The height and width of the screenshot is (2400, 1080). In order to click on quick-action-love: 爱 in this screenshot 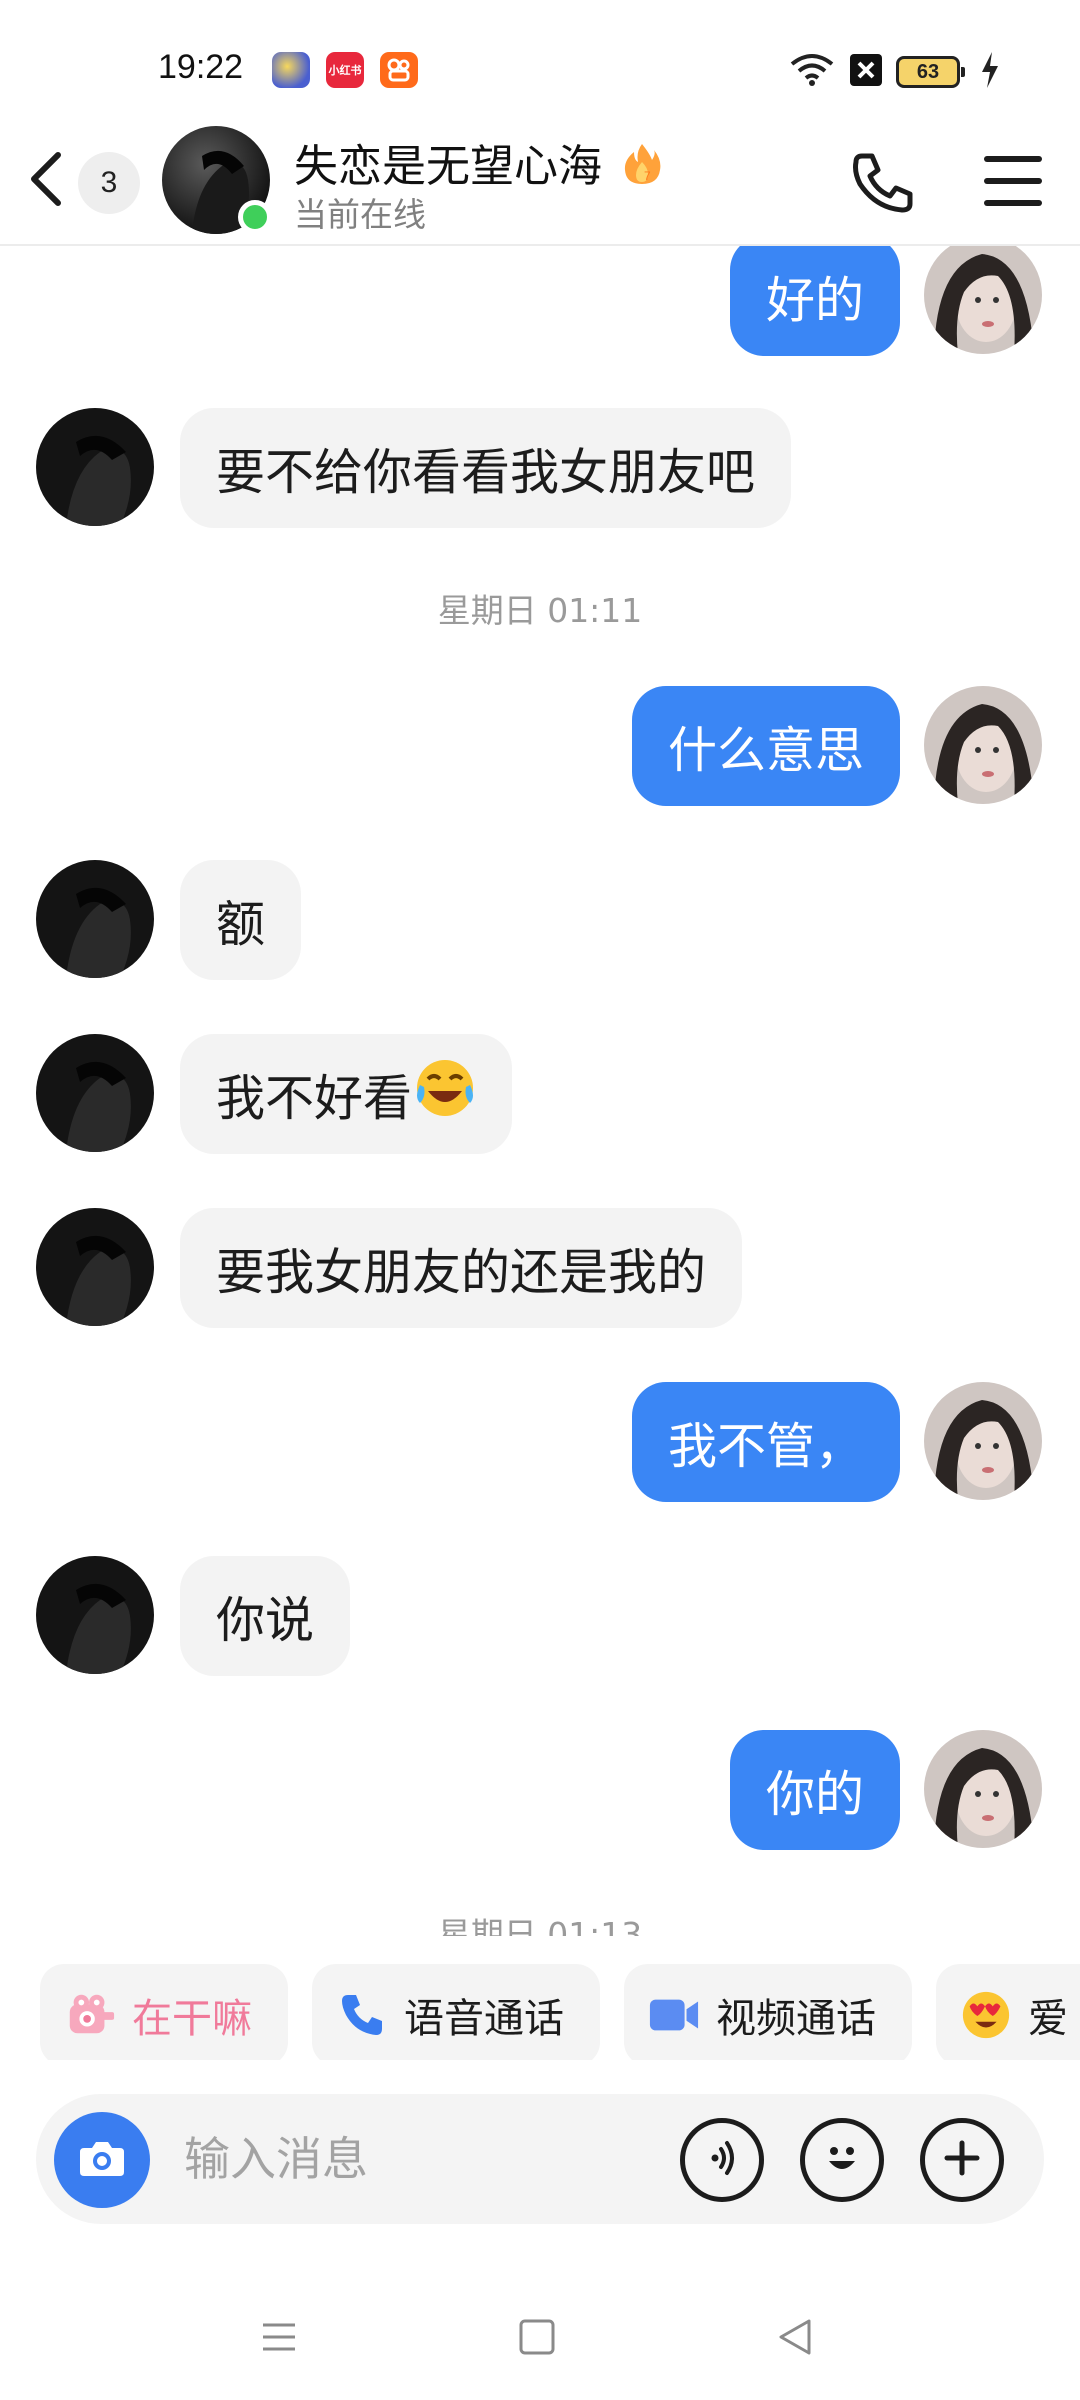, I will do `click(1008, 2012)`.